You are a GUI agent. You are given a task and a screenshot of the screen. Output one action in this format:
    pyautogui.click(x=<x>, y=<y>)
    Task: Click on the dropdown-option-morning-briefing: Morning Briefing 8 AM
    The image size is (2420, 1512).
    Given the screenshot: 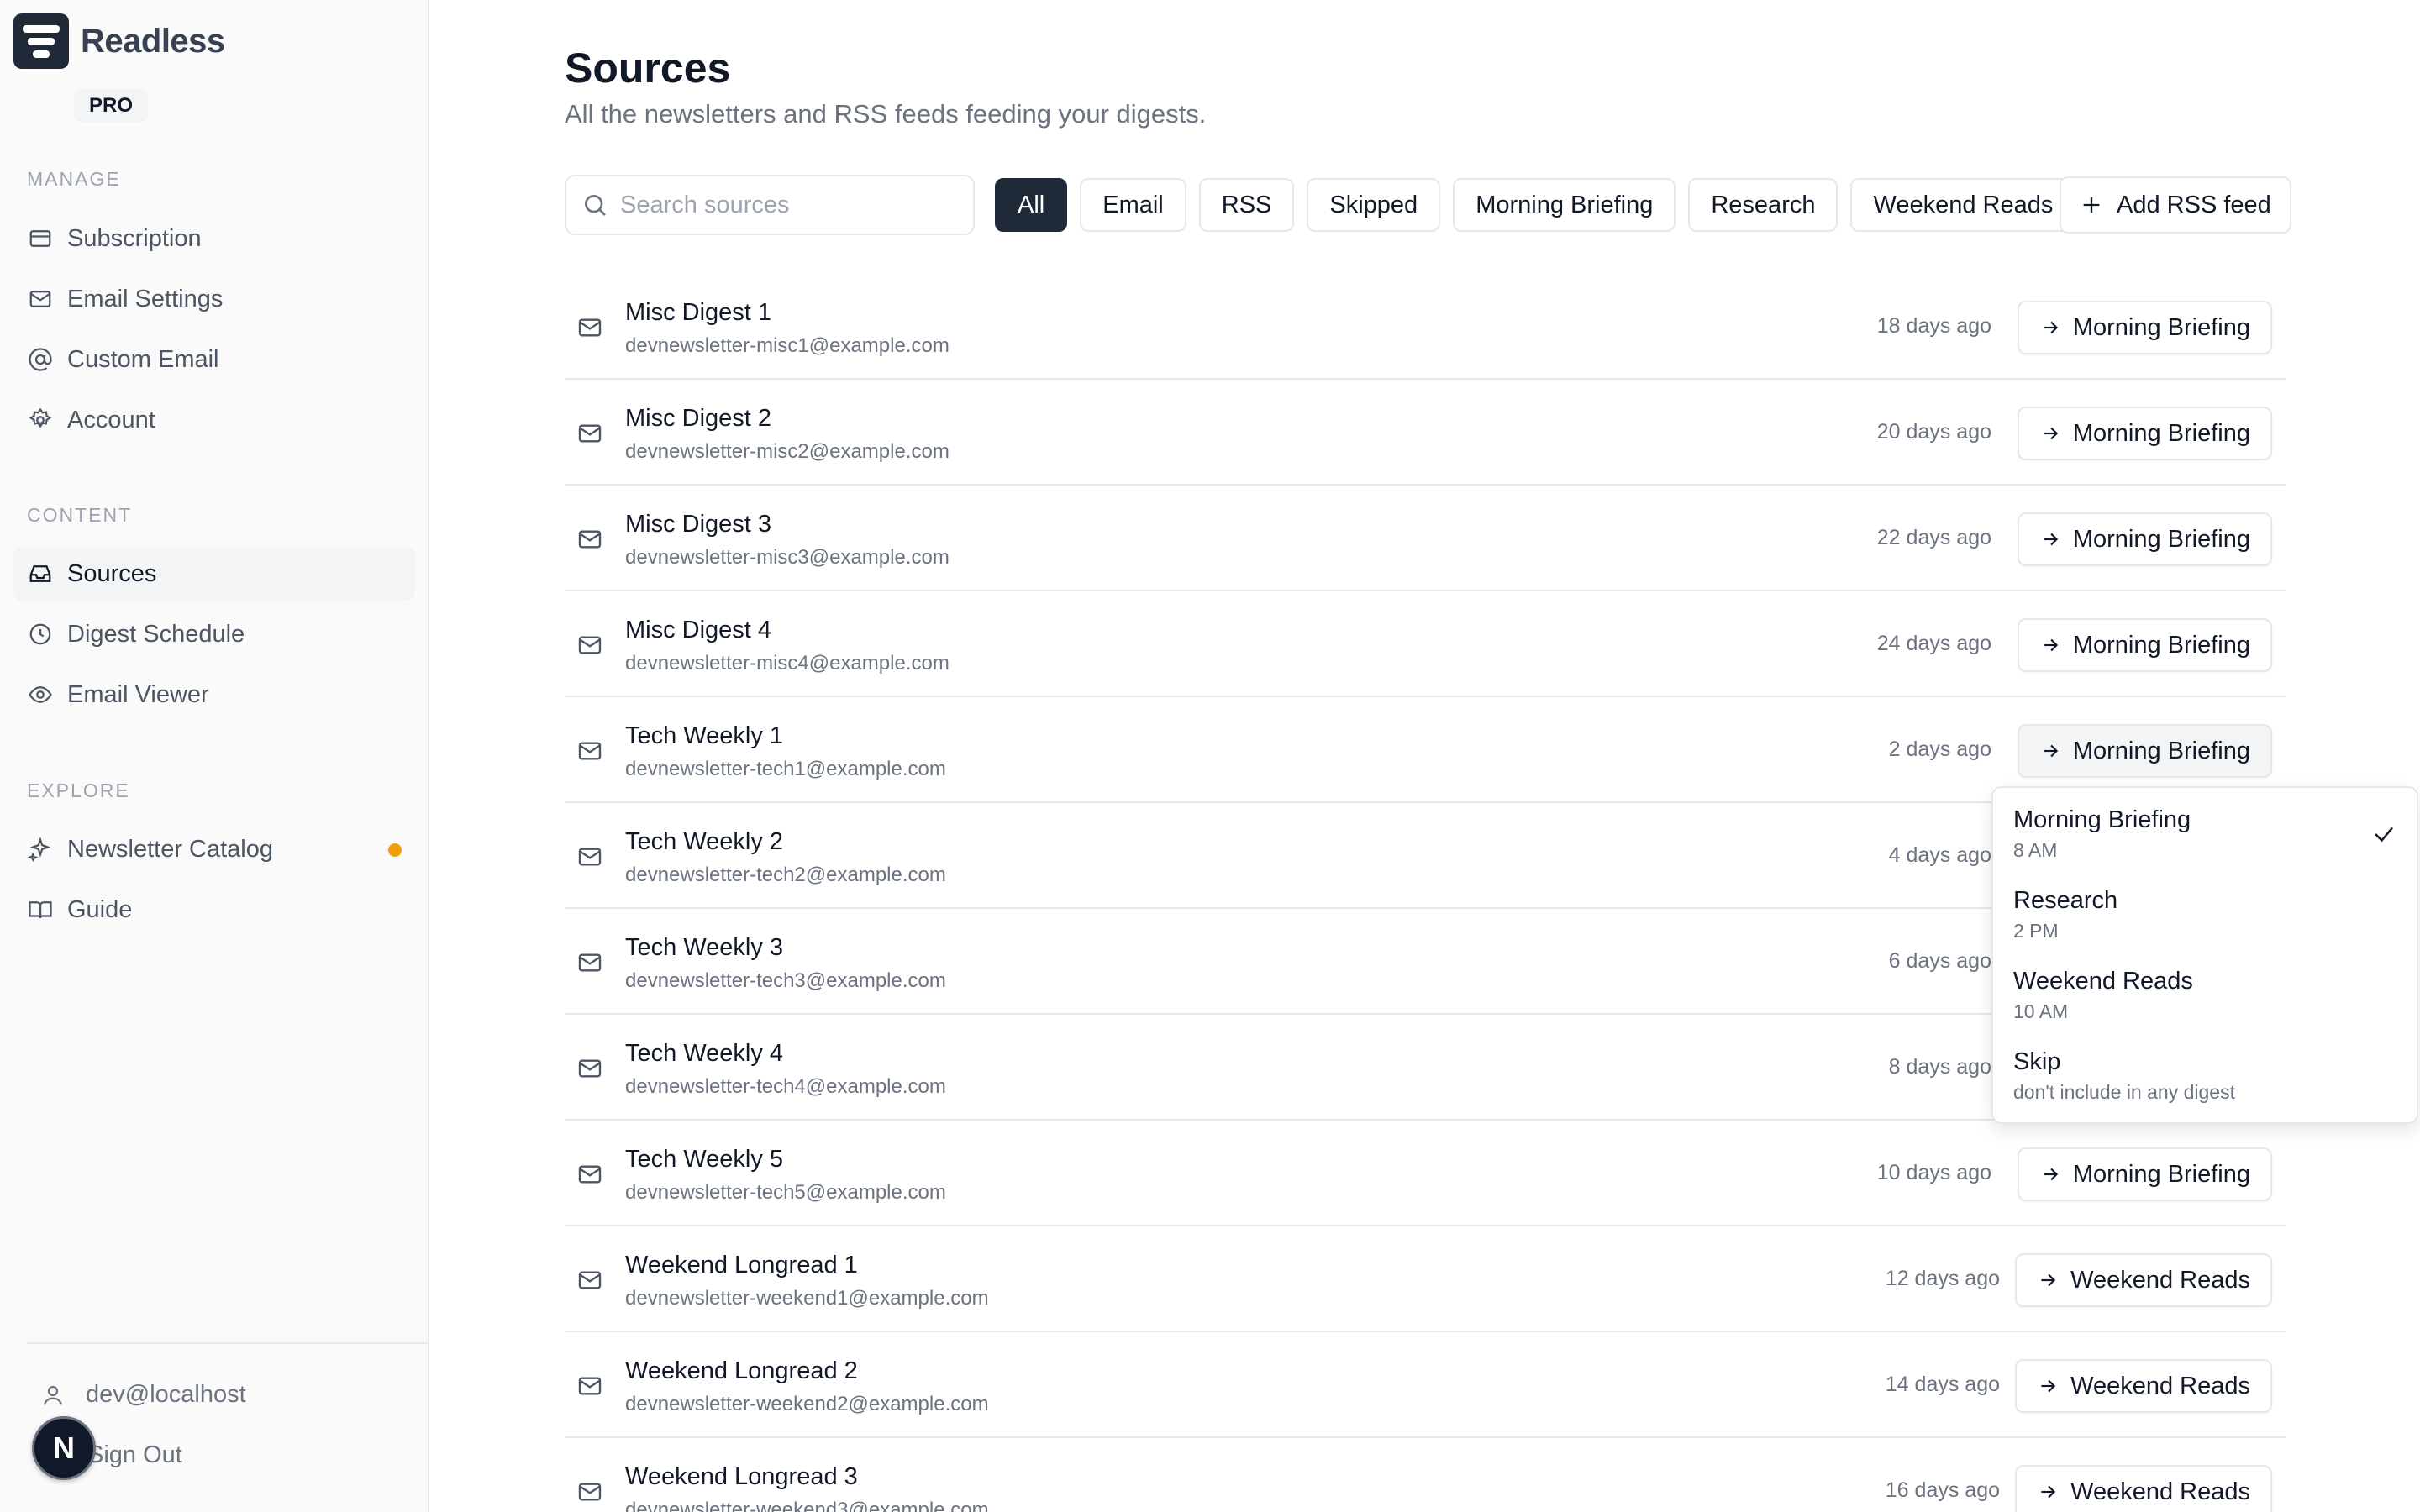 What is the action you would take?
    pyautogui.click(x=2207, y=834)
    